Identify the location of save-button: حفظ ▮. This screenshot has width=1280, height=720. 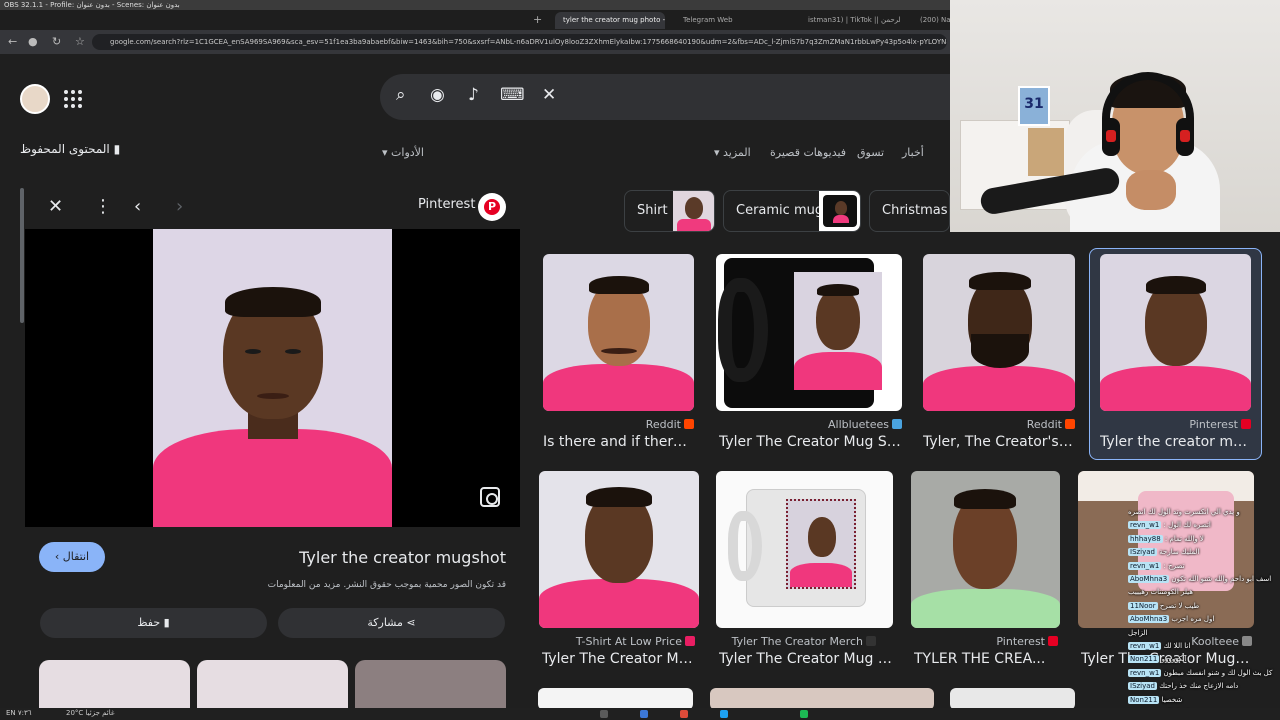
(153, 623).